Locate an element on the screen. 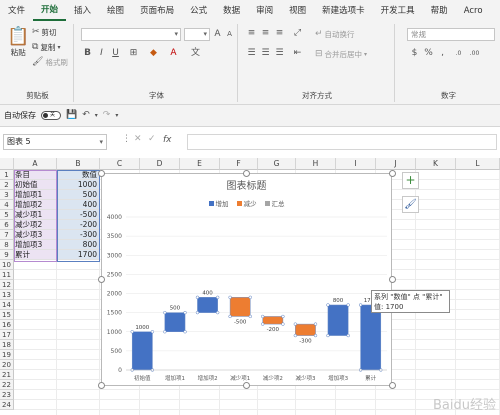  italic-icon: I is located at coordinates (101, 53).